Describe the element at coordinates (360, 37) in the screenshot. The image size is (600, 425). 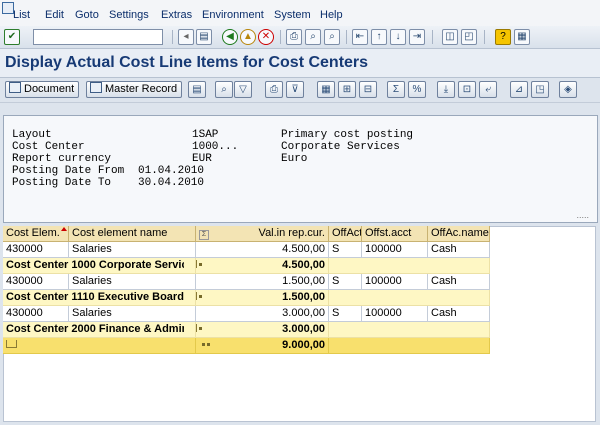
I see `first-page-icon: ⇤` at that location.